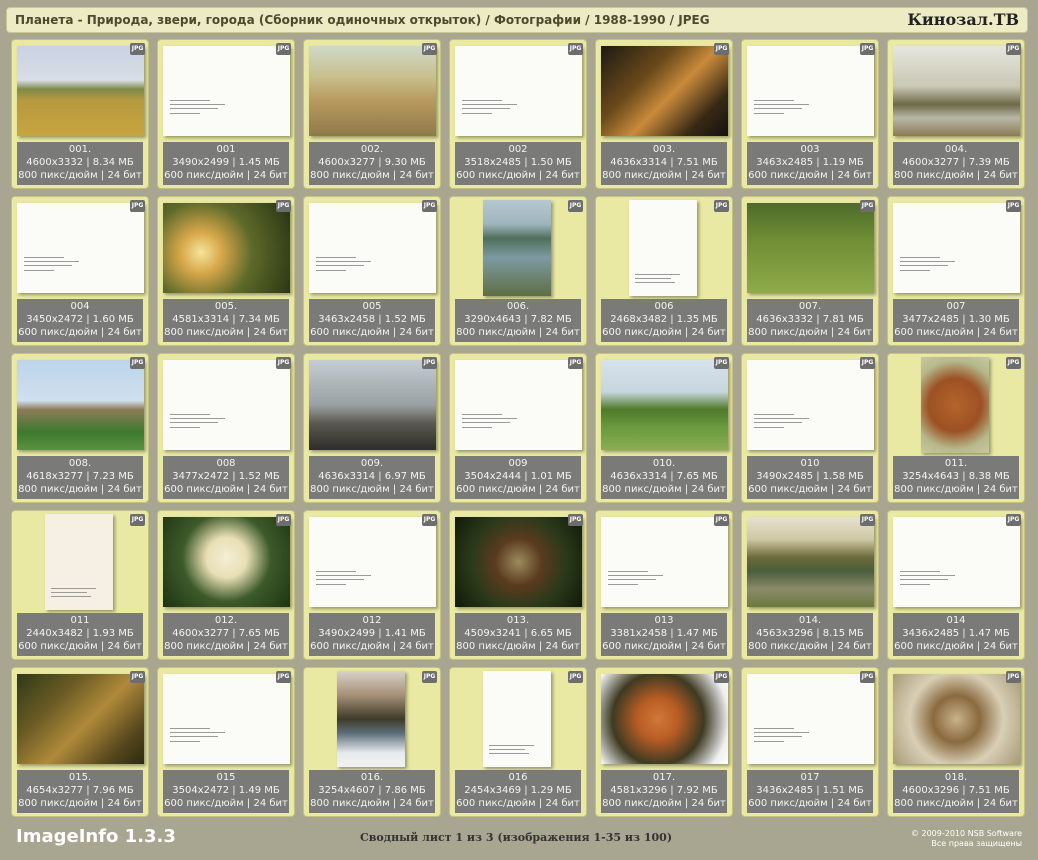  Describe the element at coordinates (956, 777) in the screenshot. I see `image-name: 018.` at that location.